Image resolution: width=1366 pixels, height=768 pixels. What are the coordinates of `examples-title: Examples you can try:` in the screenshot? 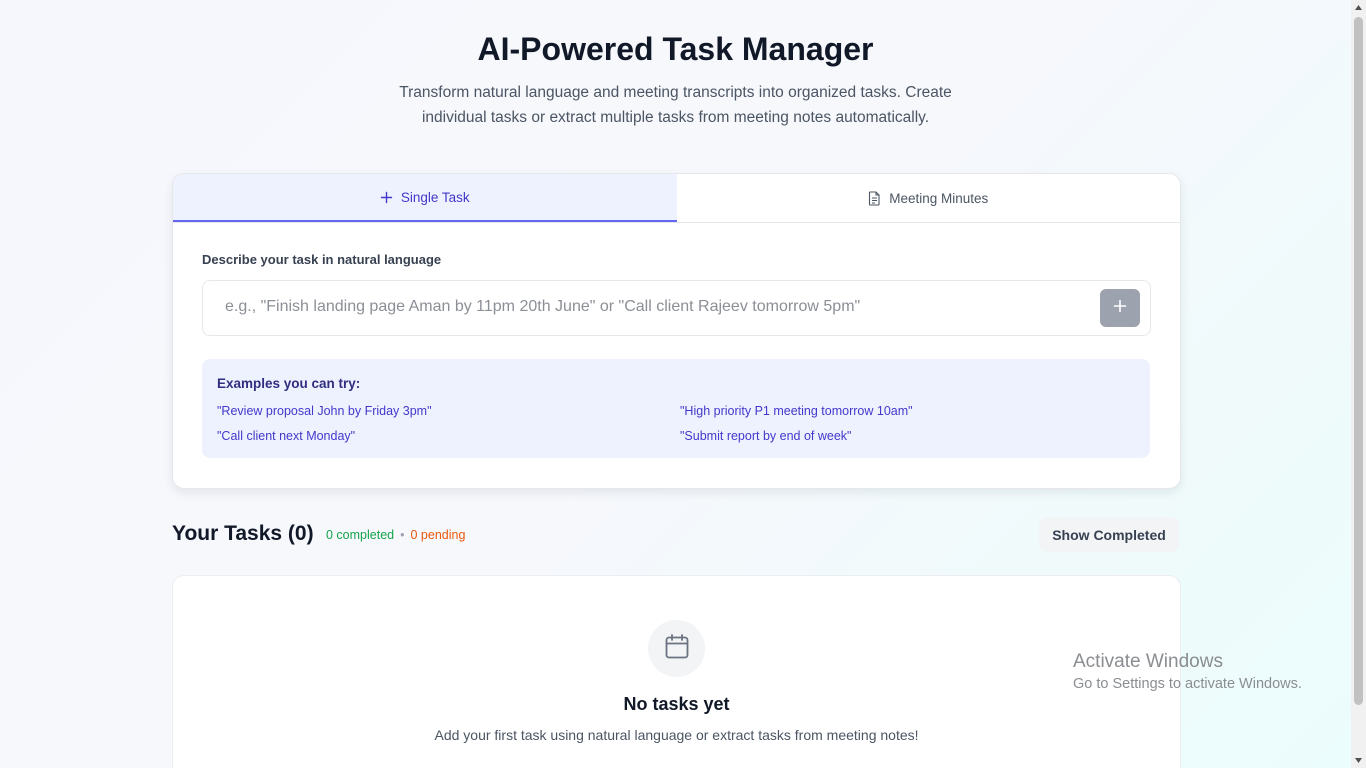 It's located at (289, 383).